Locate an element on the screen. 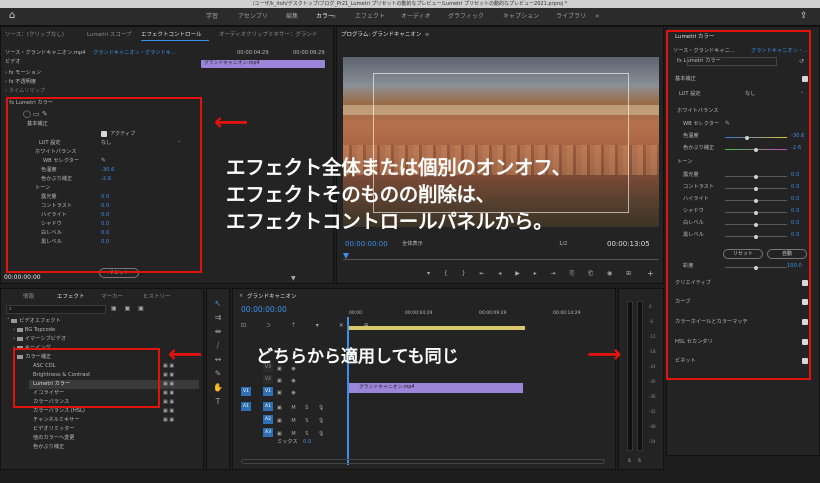 This screenshot has height=483, width=820. timecode-start: 00:00:04:29 is located at coordinates (253, 53).